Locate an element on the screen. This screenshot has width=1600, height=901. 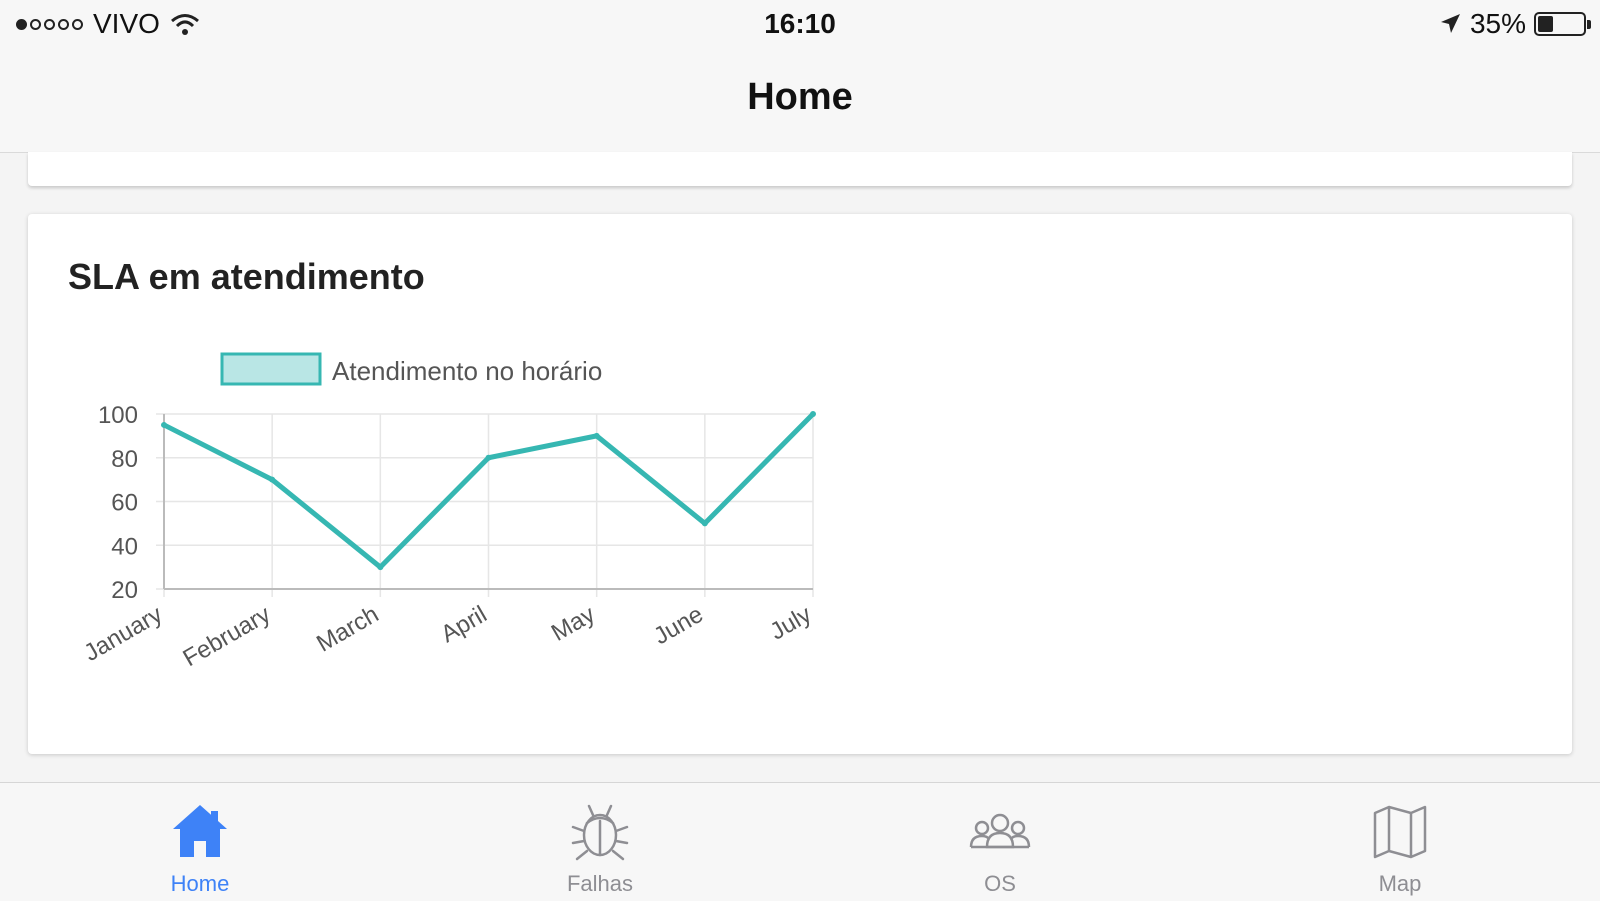
bug-icon is located at coordinates (600, 832).